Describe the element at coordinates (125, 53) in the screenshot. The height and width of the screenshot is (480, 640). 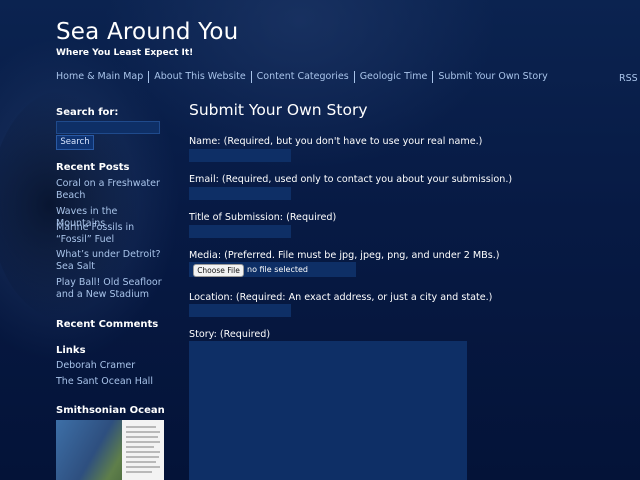
I see `site-tagline: Where You Least Expect It!` at that location.